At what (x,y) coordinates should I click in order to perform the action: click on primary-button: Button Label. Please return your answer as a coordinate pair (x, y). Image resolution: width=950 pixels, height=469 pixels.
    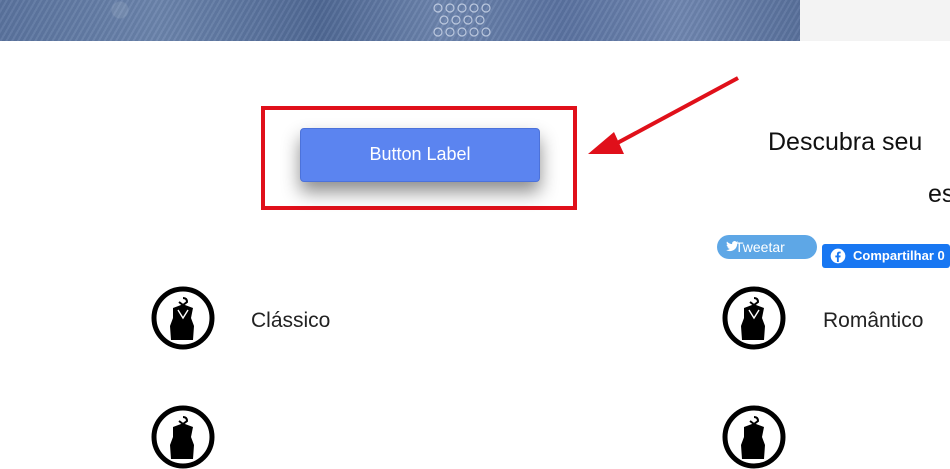
    Looking at the image, I should click on (420, 155).